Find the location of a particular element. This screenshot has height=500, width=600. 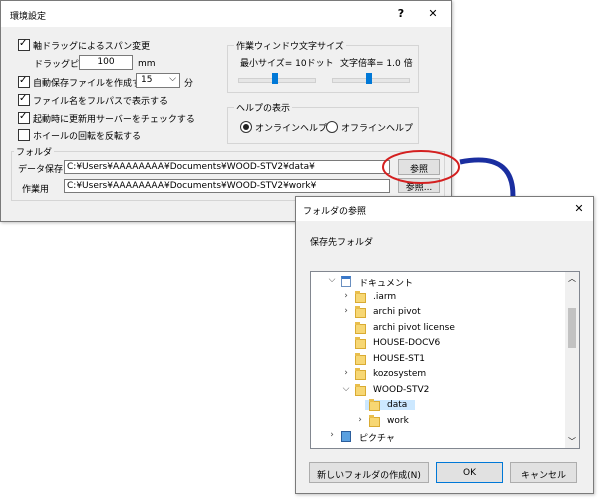

tree-item: › kozosystem is located at coordinates (438, 374).